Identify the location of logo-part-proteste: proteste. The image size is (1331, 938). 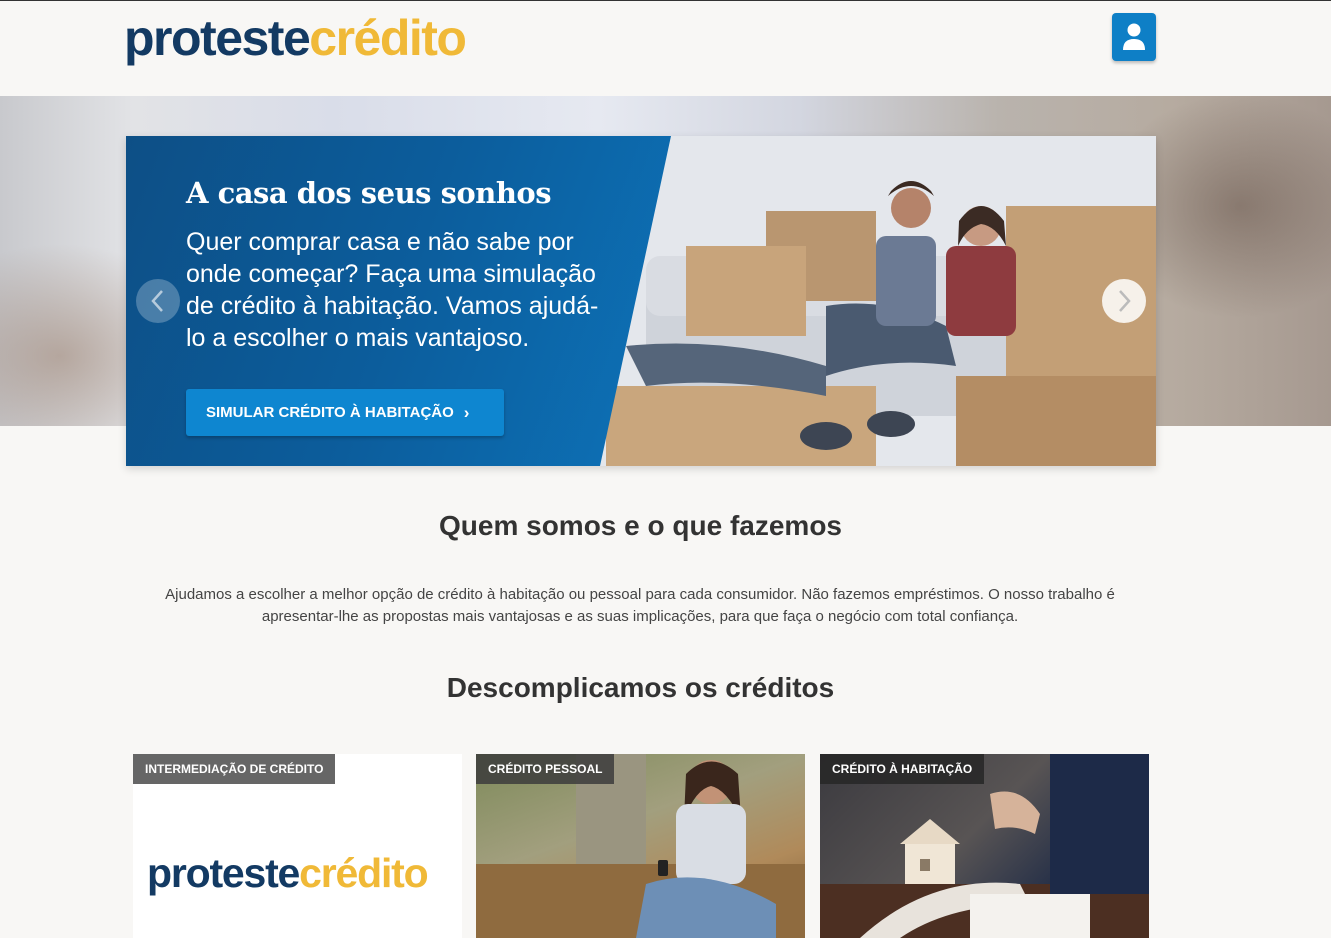
(217, 38).